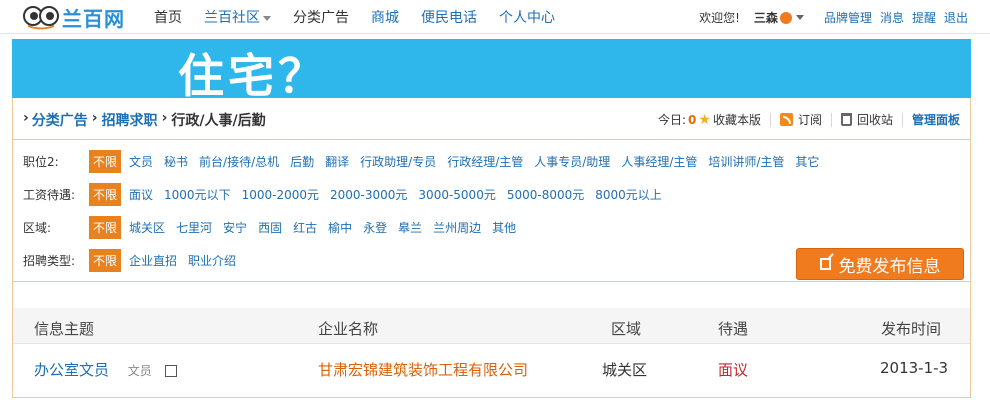 This screenshot has height=409, width=990. Describe the element at coordinates (807, 161) in the screenshot. I see `filter-option: 其它` at that location.